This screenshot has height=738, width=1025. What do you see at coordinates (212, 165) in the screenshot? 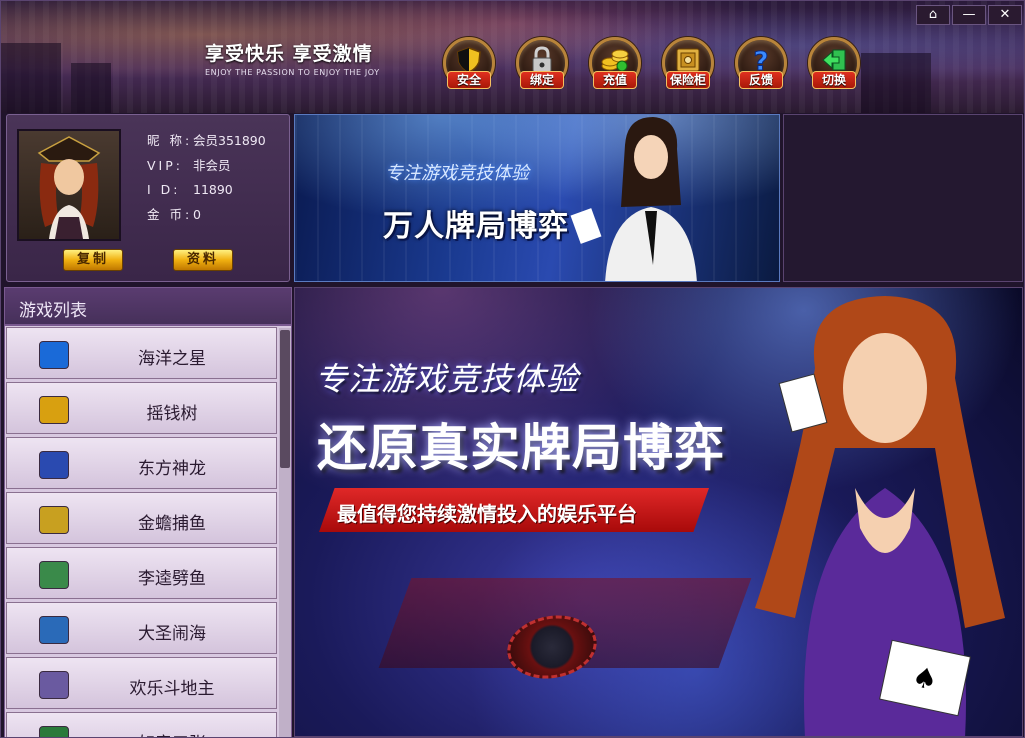
I see `vip-value: 非会员` at bounding box center [212, 165].